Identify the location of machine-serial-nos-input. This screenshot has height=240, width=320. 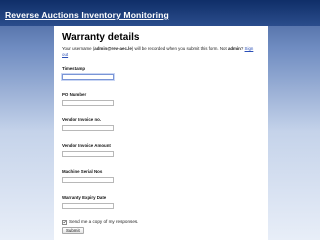
(88, 180).